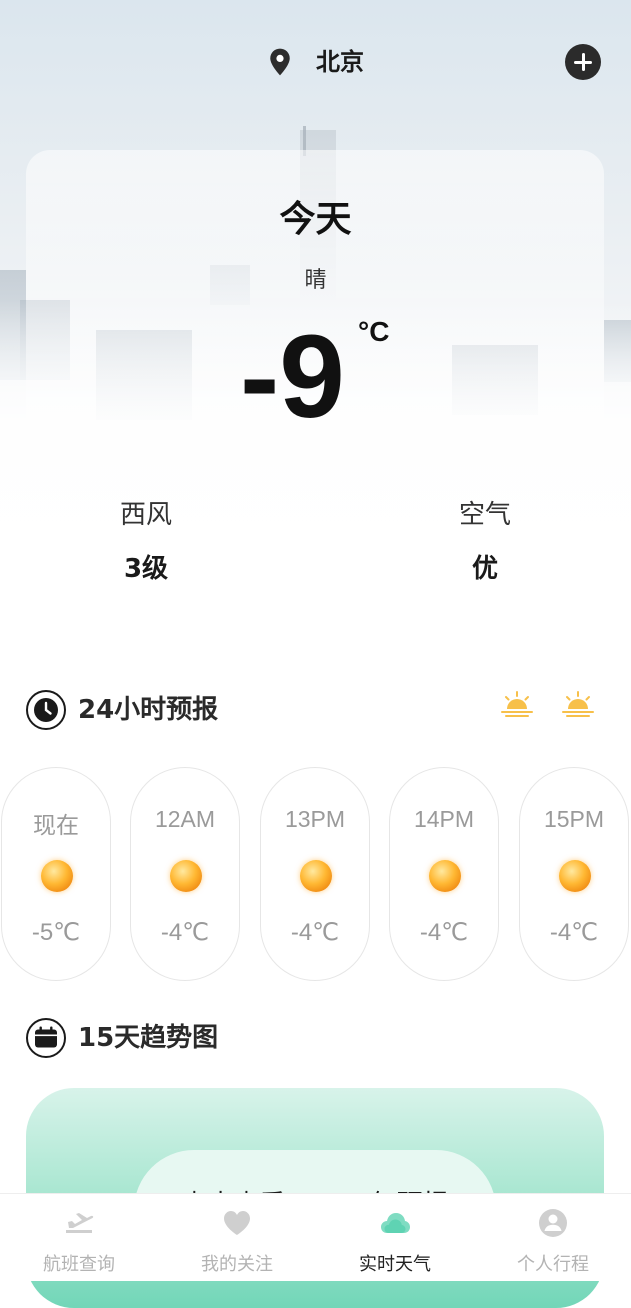  What do you see at coordinates (46, 1038) in the screenshot?
I see `calendar-icon` at bounding box center [46, 1038].